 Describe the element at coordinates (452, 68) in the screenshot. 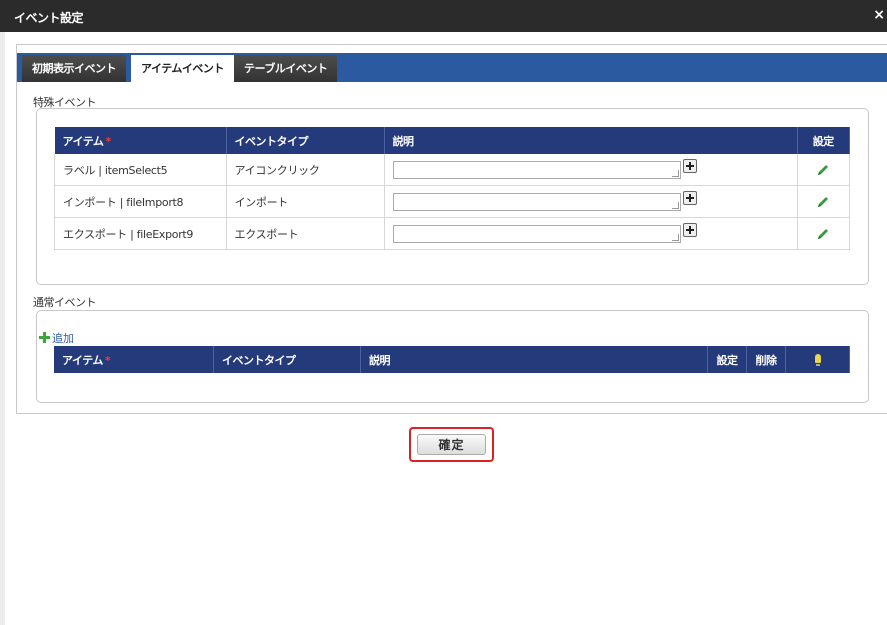

I see `tab-bar: 初期表示イベント アイテムイベント テーブルイベント` at that location.